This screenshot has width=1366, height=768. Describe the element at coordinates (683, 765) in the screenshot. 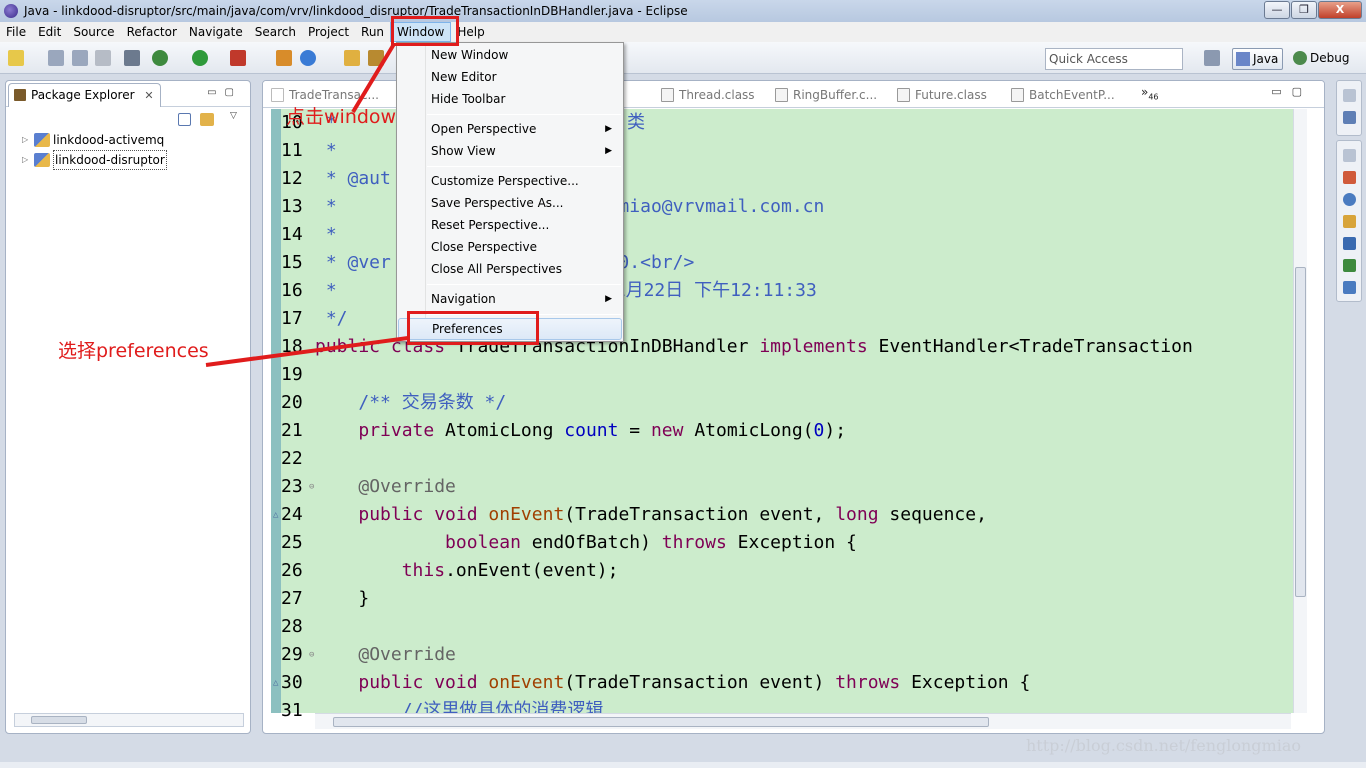

I see `status-bar` at that location.